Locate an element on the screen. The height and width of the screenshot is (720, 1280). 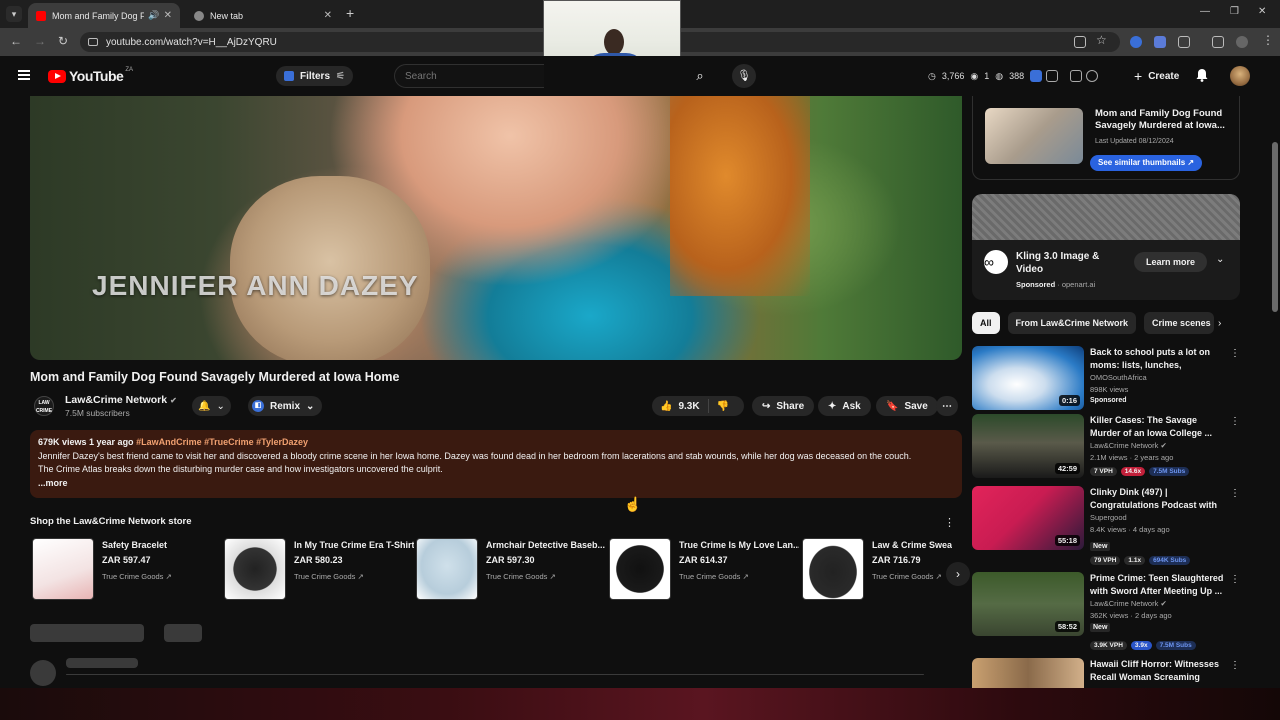
show-more-link: ...more is located at coordinates (496, 484).